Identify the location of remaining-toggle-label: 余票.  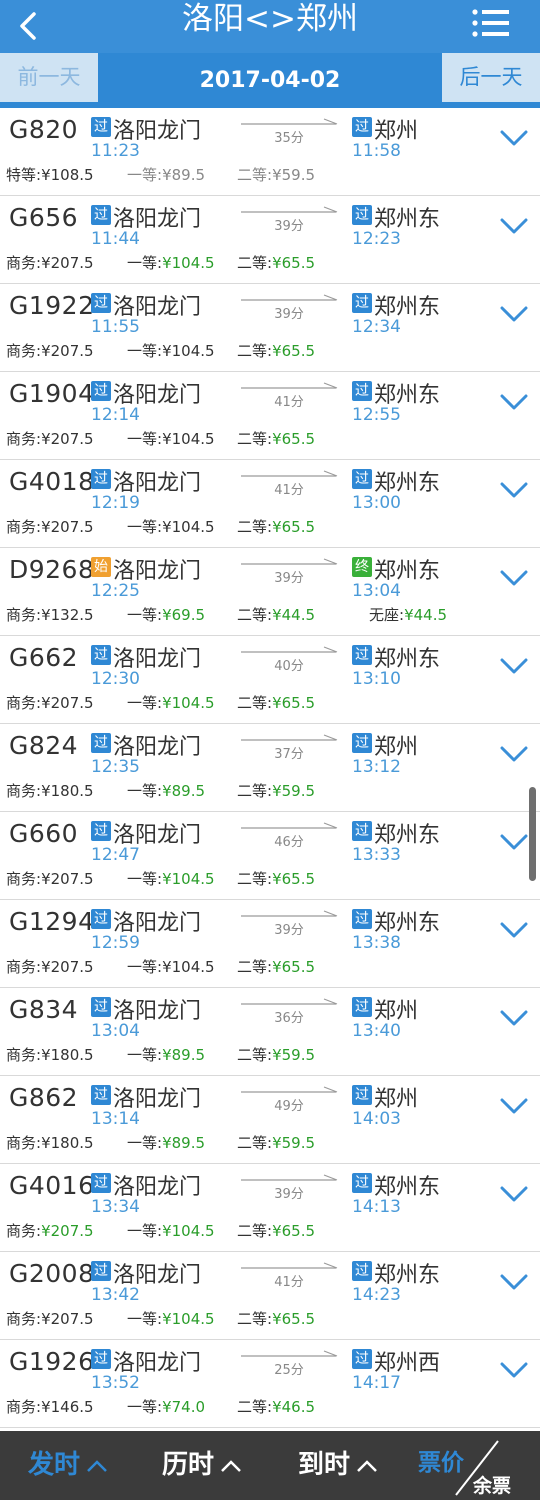
(492, 1484).